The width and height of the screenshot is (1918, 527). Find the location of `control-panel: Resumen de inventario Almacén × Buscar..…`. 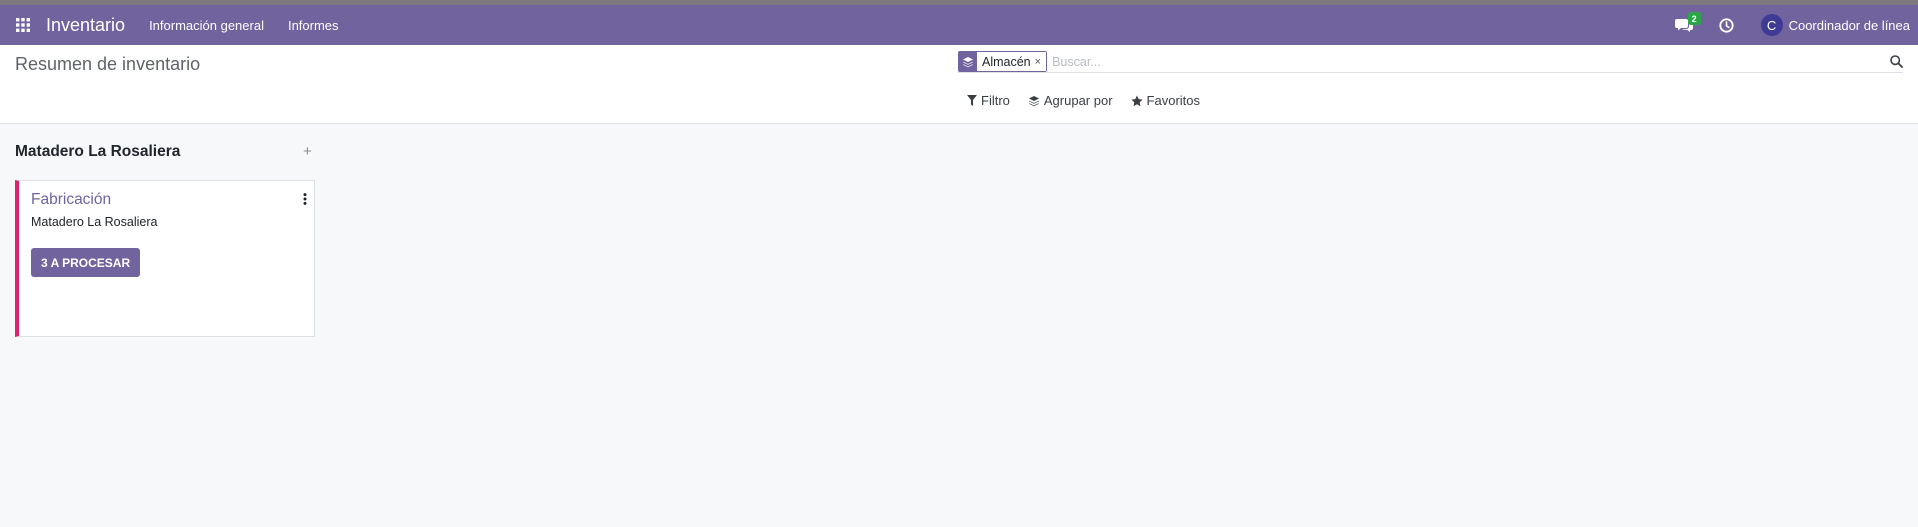

control-panel: Resumen de inventario Almacén × Buscar..… is located at coordinates (959, 84).